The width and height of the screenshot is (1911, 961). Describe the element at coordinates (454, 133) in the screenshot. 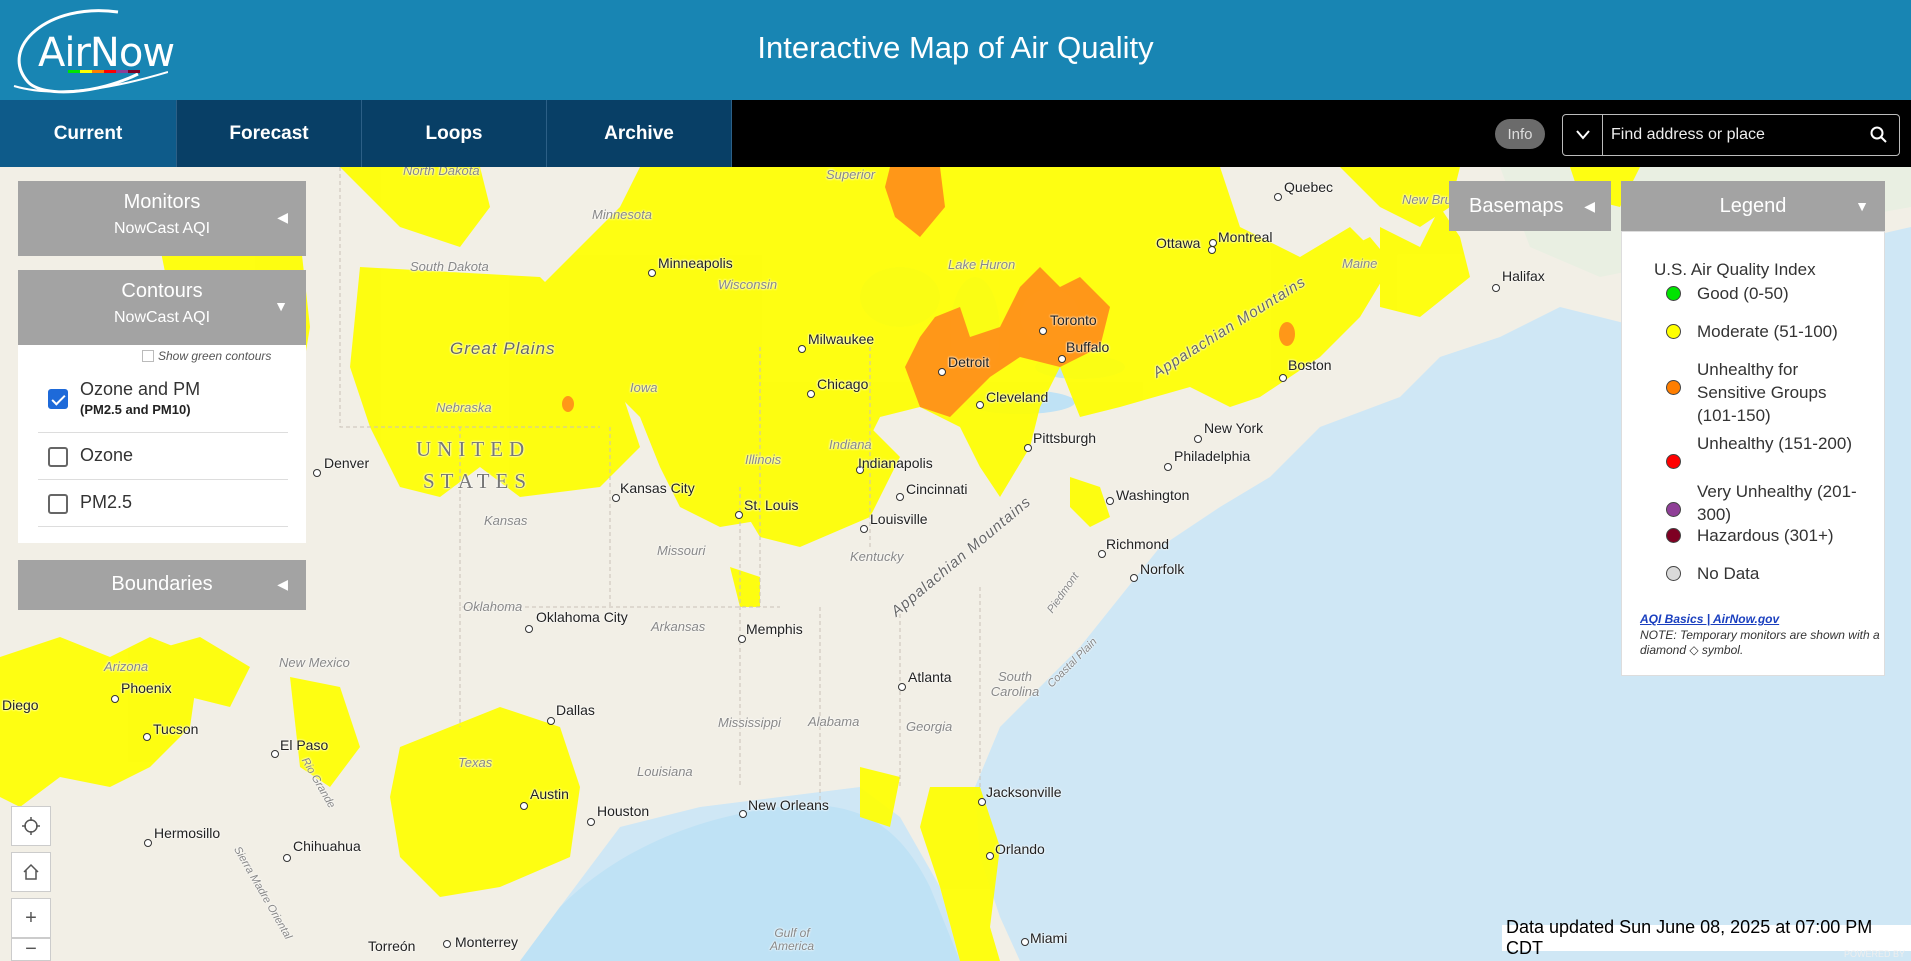

I see `tab-loops: Loops` at that location.